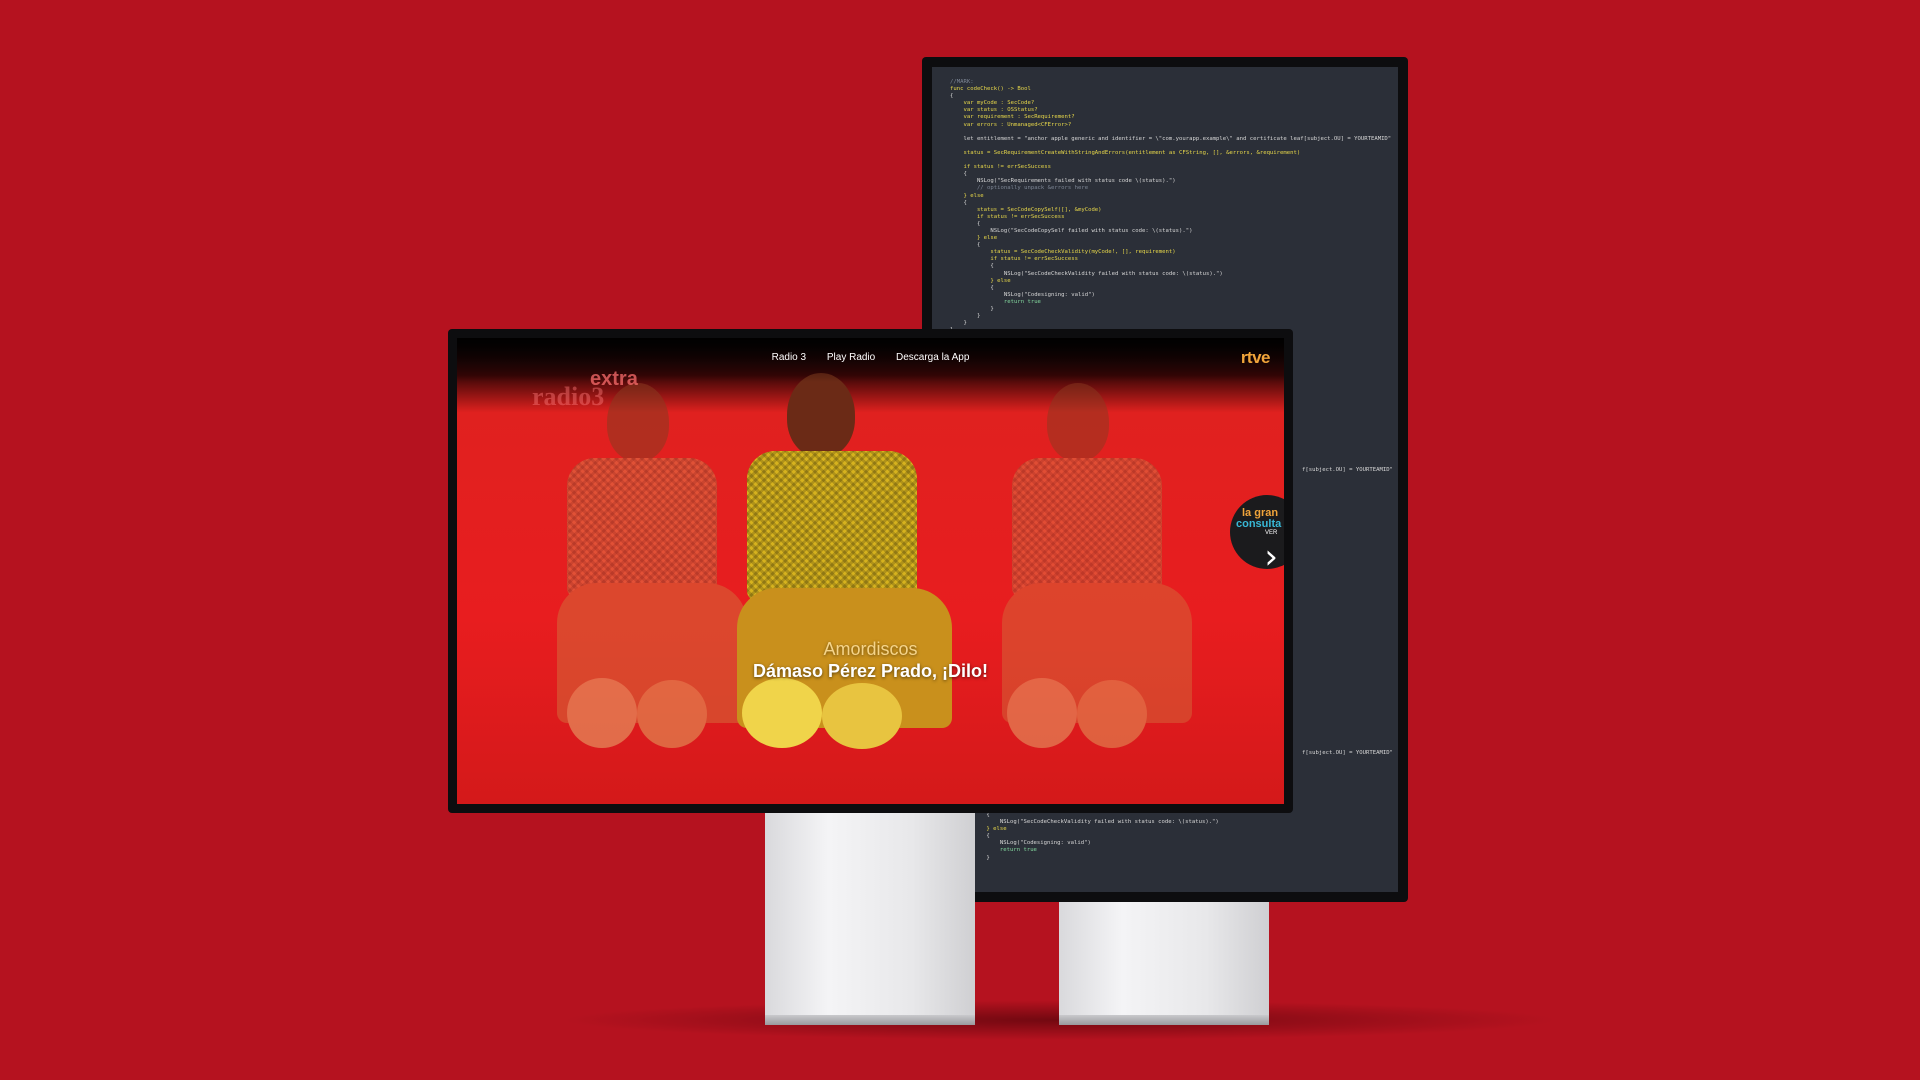  What do you see at coordinates (976, 829) in the screenshot?
I see `lower-code-line: } else` at bounding box center [976, 829].